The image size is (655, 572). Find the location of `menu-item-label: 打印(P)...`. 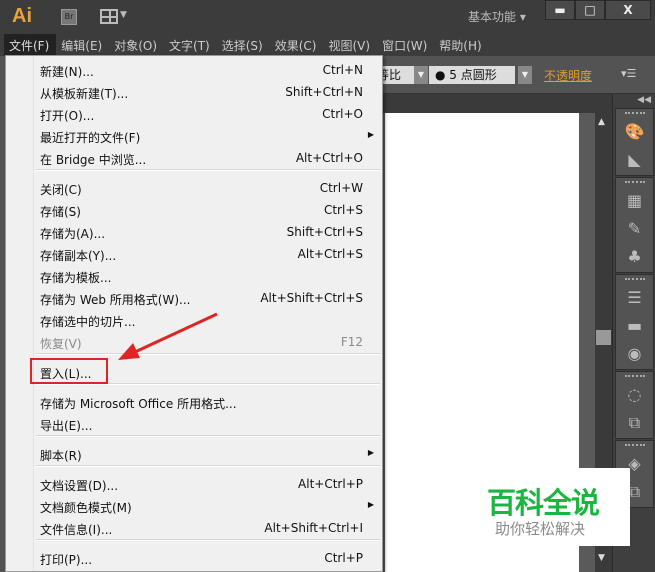

menu-item-label: 打印(P)... is located at coordinates (66, 560).